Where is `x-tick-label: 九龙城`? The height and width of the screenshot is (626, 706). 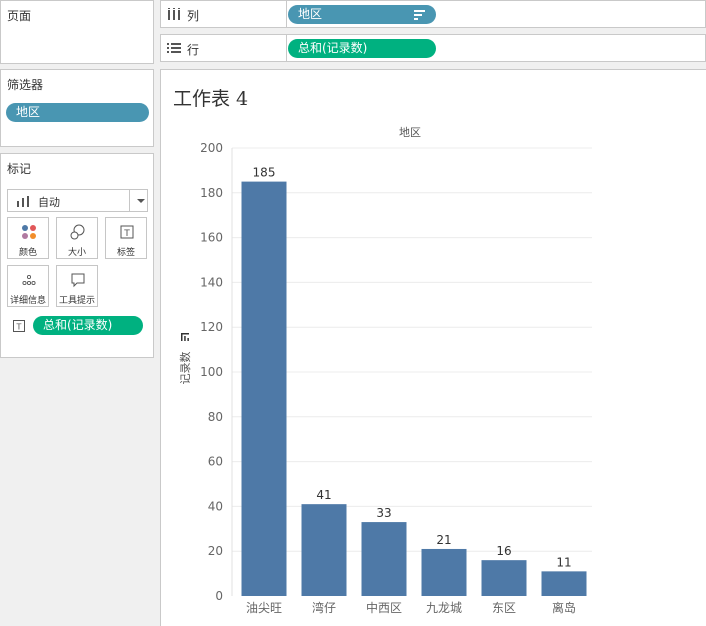 x-tick-label: 九龙城 is located at coordinates (444, 608).